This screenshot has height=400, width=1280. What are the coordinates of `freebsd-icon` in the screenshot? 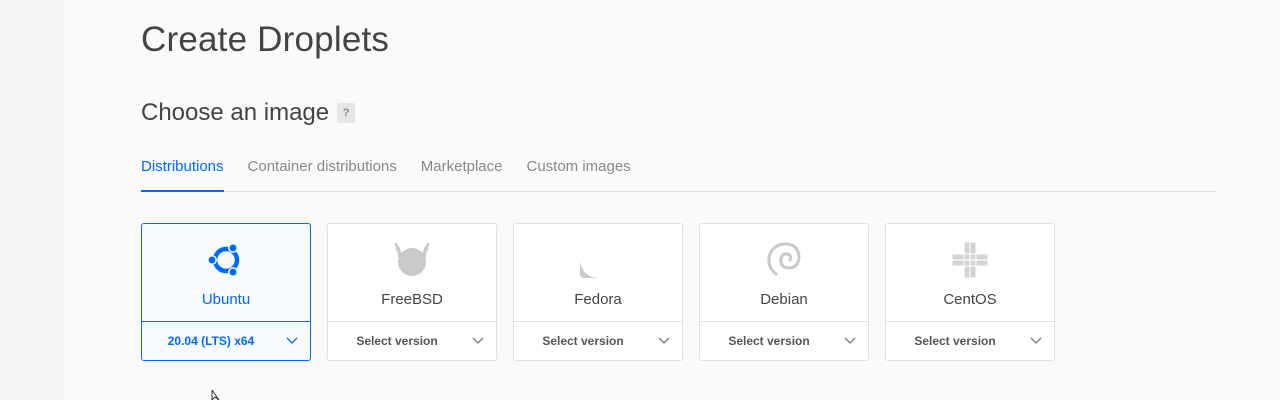 It's located at (412, 260).